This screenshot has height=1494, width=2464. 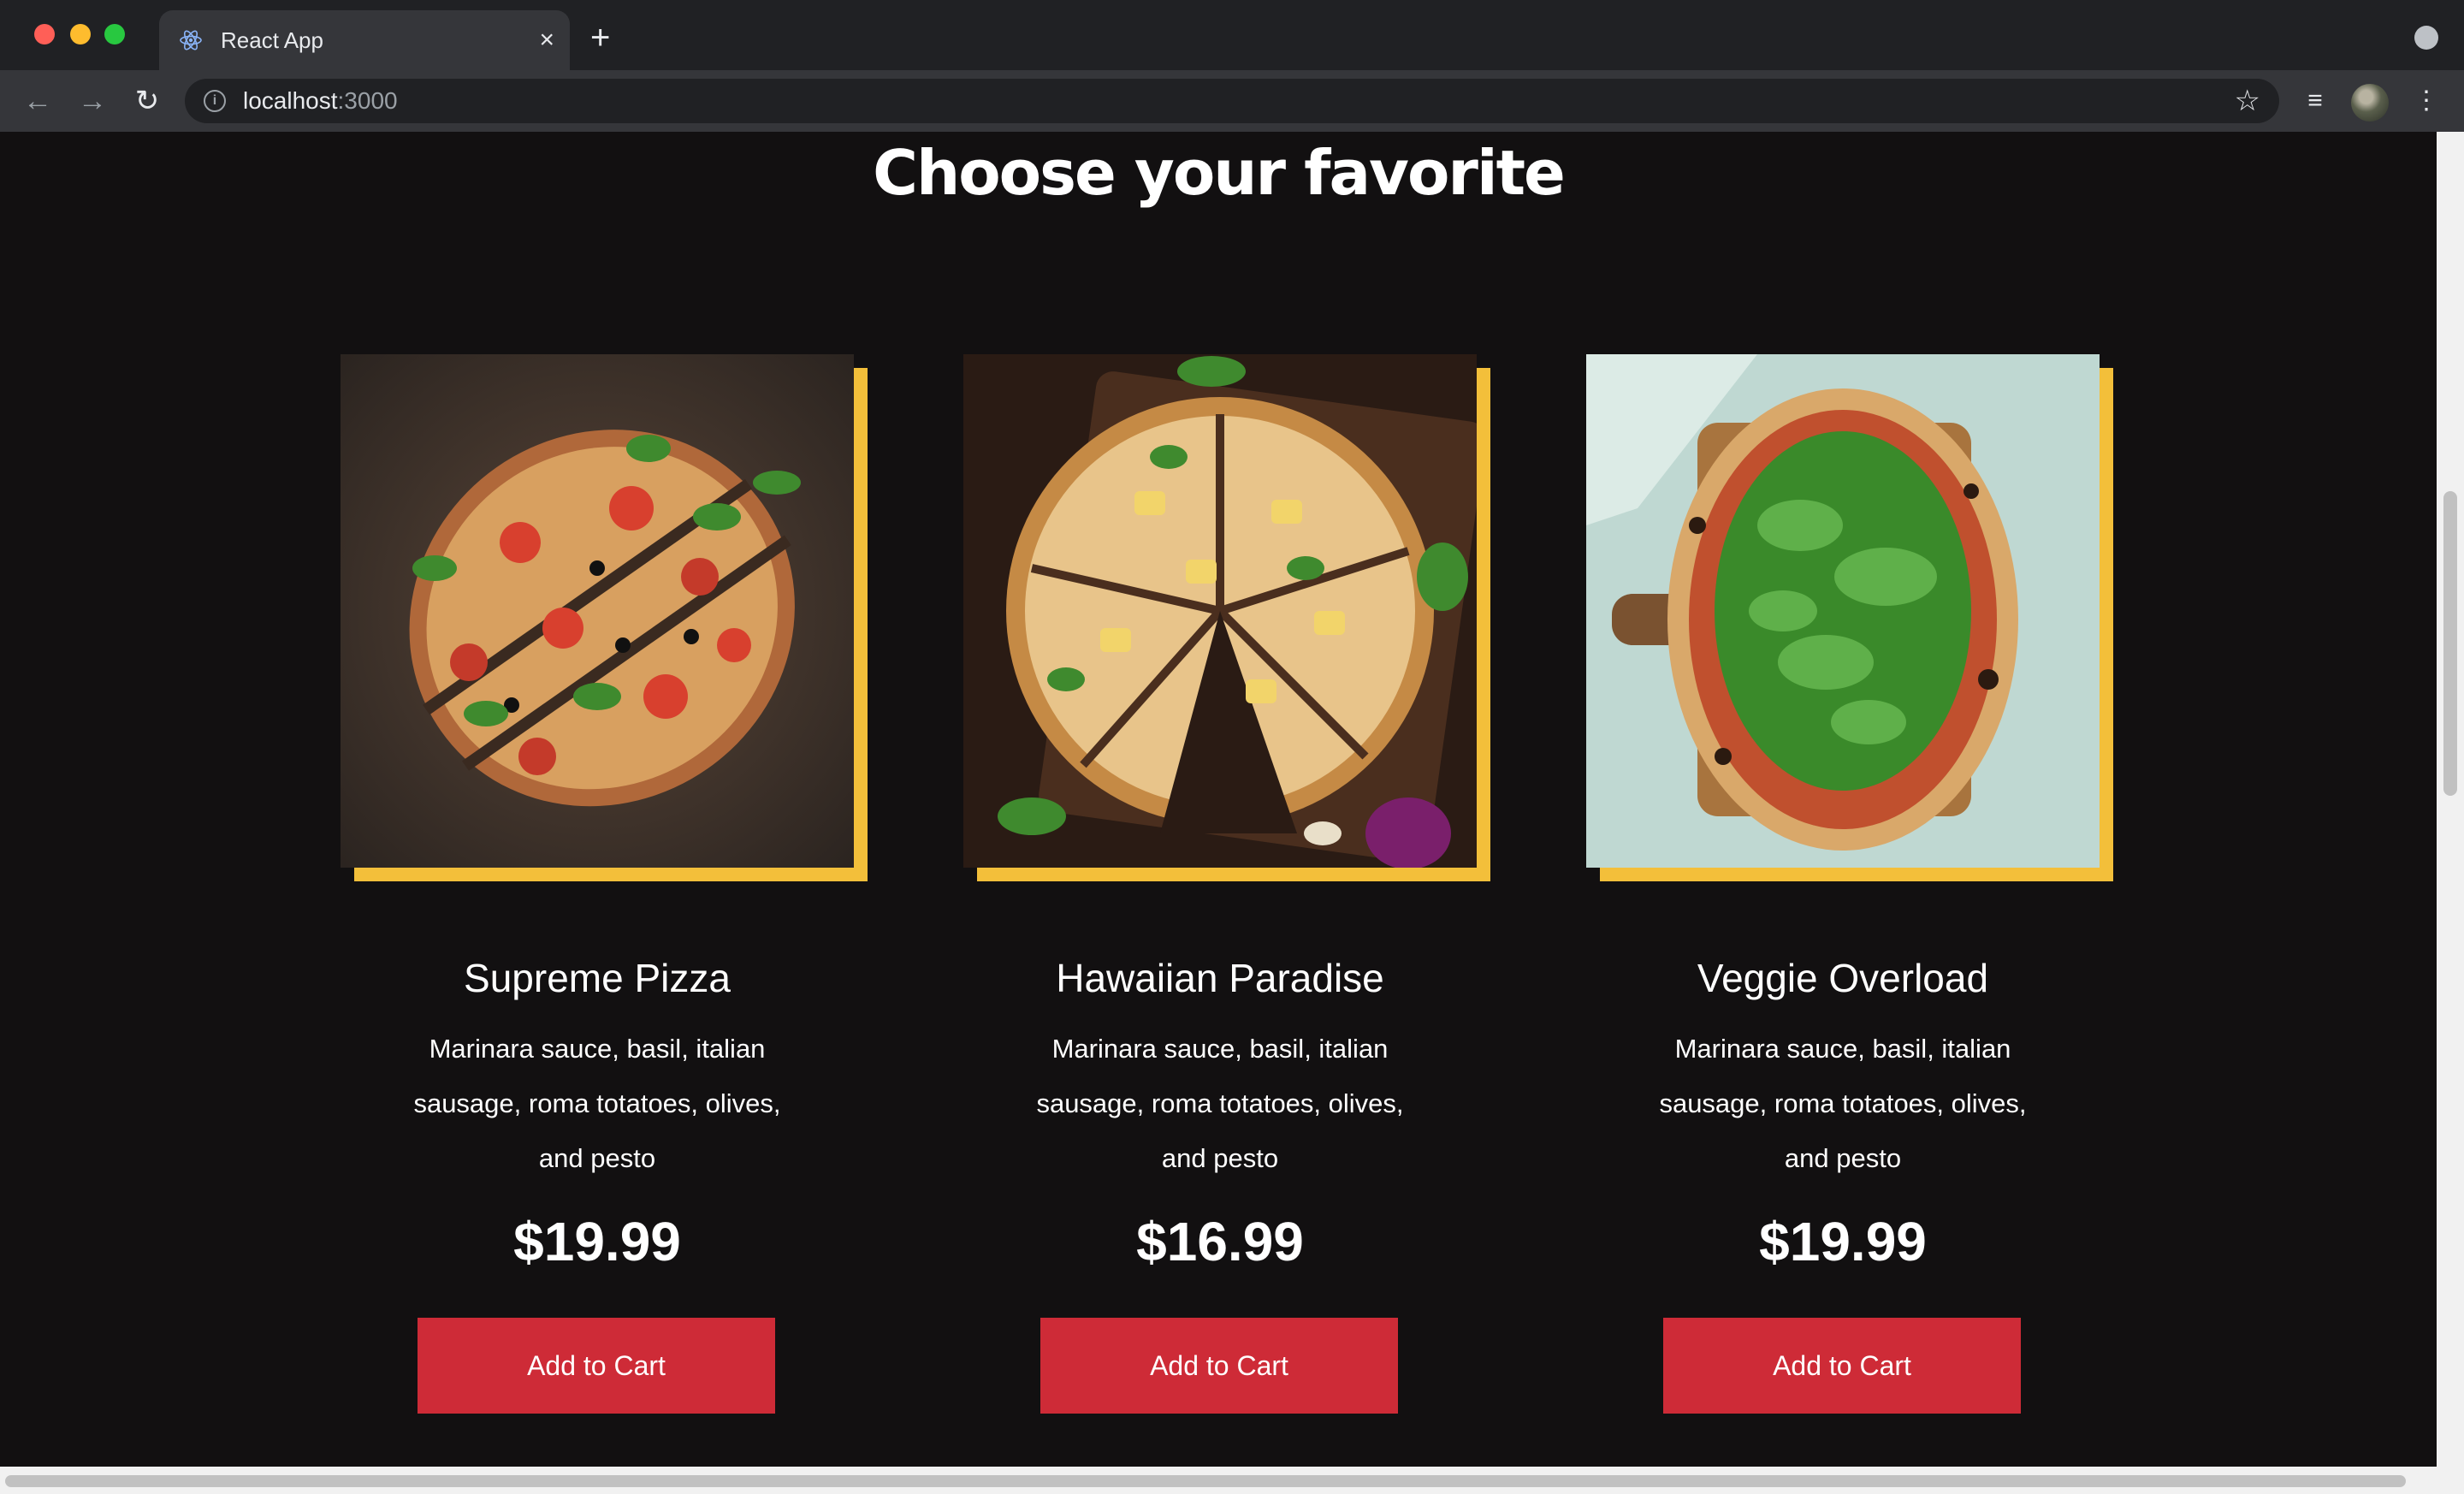 I want to click on tab-close-icon: ×, so click(x=546, y=40).